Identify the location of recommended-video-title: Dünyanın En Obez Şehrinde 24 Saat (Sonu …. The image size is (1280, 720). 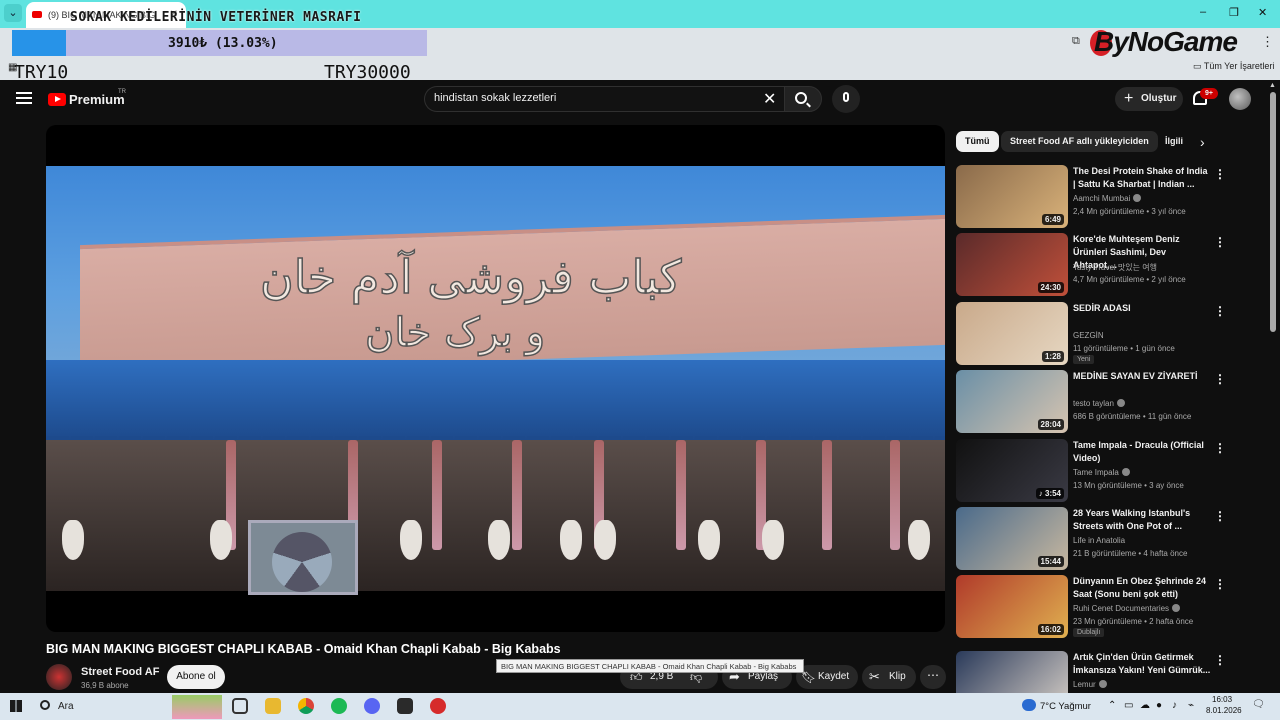
(1142, 588).